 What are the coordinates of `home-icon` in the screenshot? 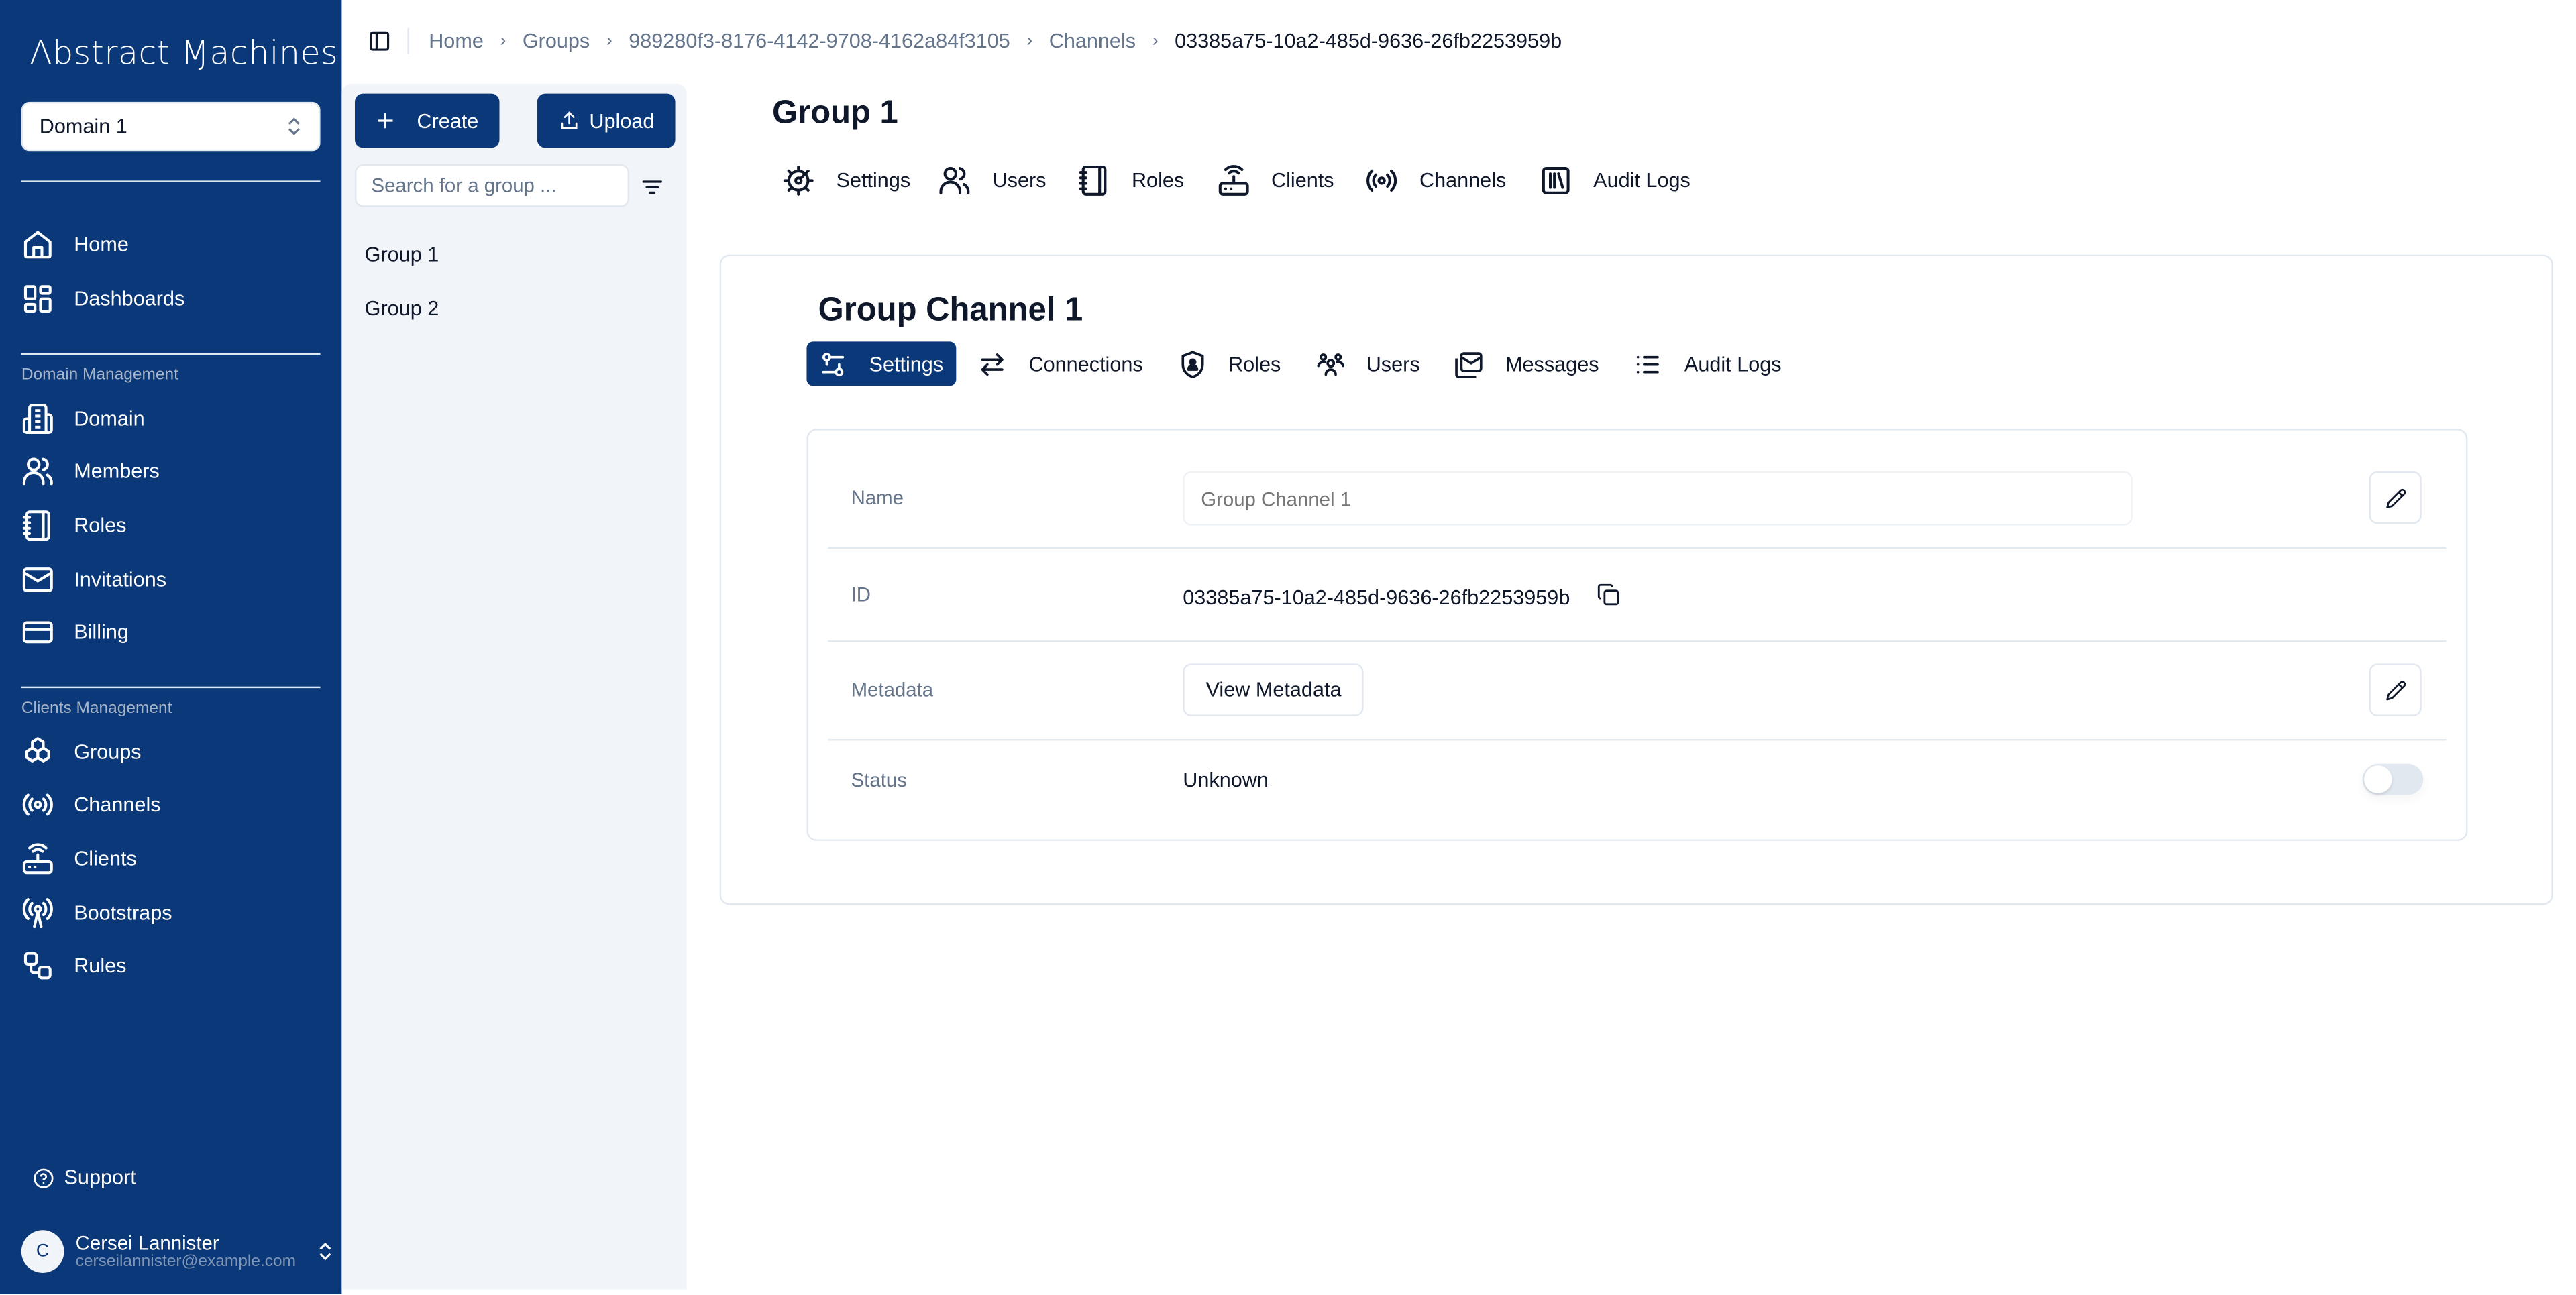 It's located at (37, 244).